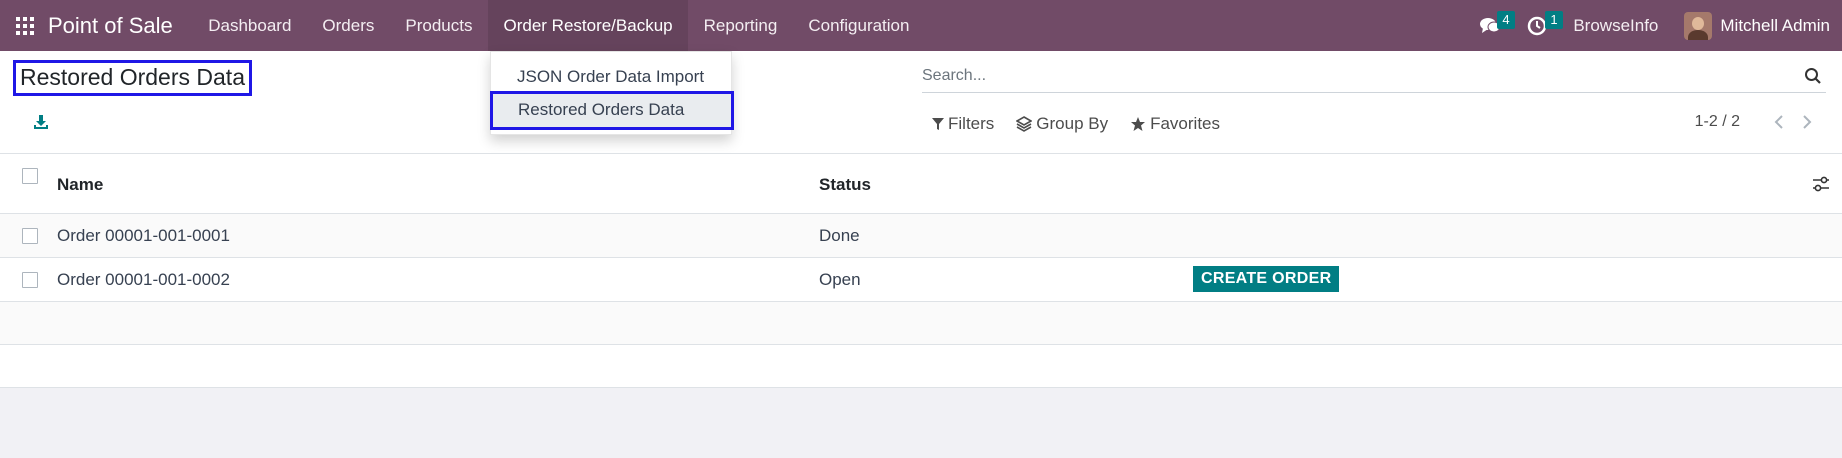  Describe the element at coordinates (971, 123) in the screenshot. I see `filters-label: Filters` at that location.